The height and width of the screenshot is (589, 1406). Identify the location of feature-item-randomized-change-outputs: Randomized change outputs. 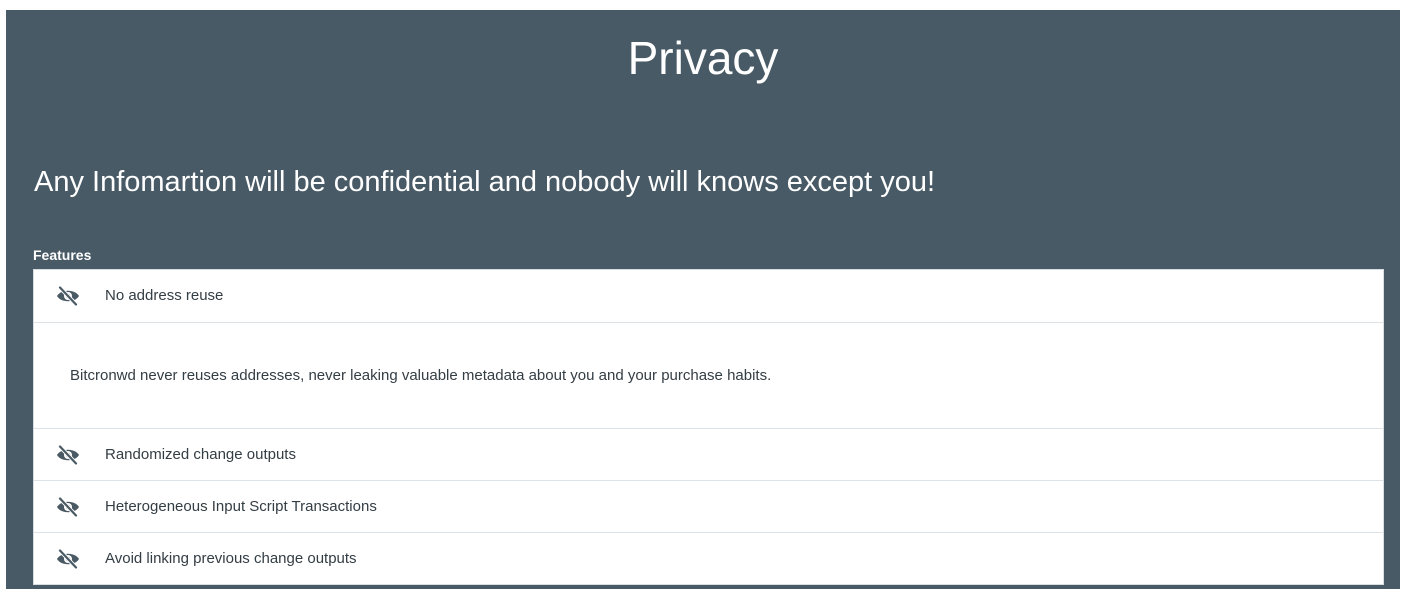
(708, 455).